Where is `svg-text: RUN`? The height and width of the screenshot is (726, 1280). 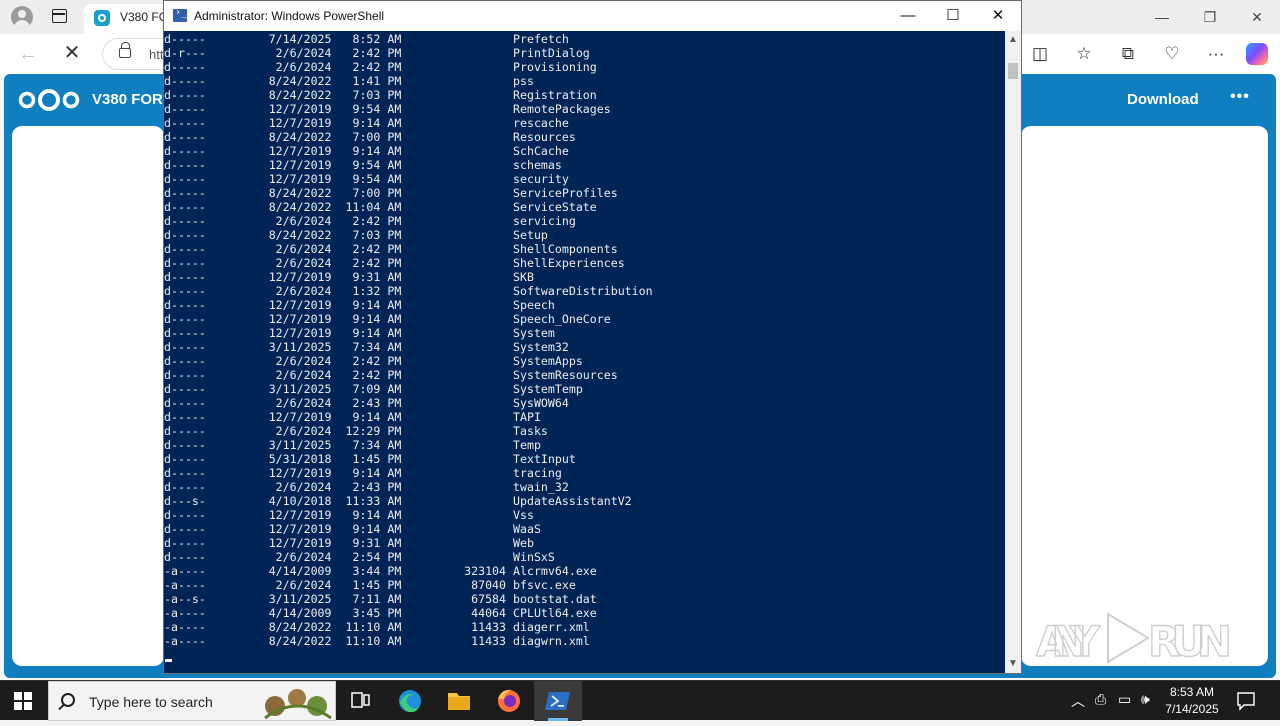
svg-text: RUN is located at coordinates (1190, 641).